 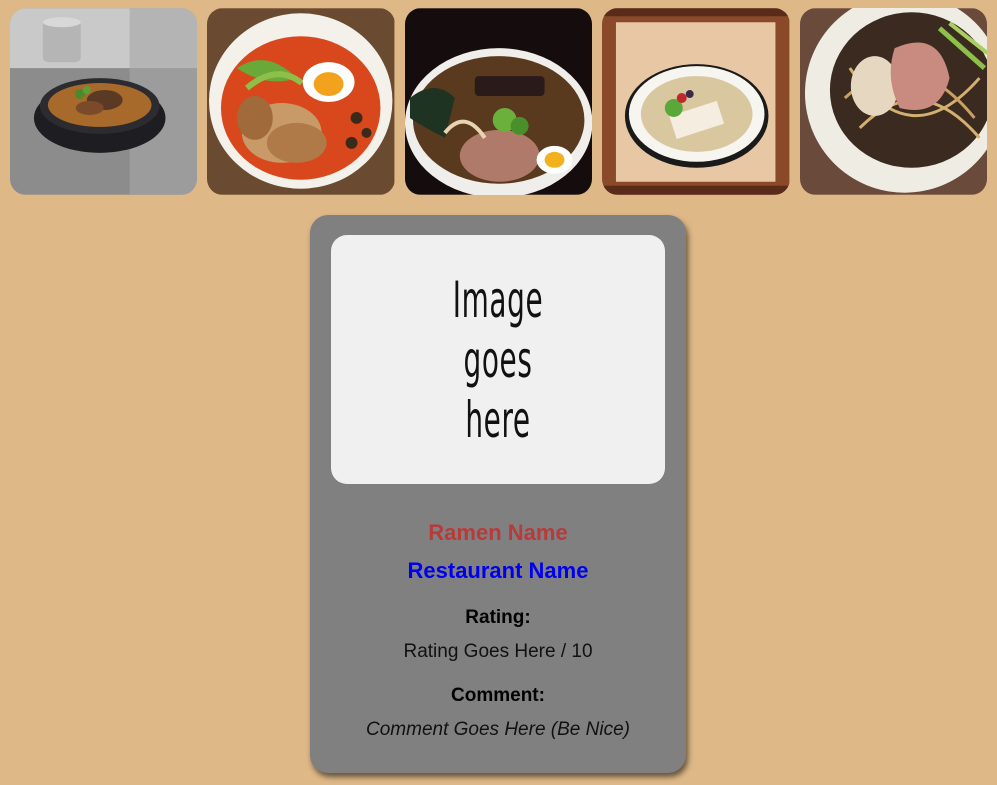 What do you see at coordinates (498, 651) in the screenshot?
I see `rating-value: Rating Goes Here / 10` at bounding box center [498, 651].